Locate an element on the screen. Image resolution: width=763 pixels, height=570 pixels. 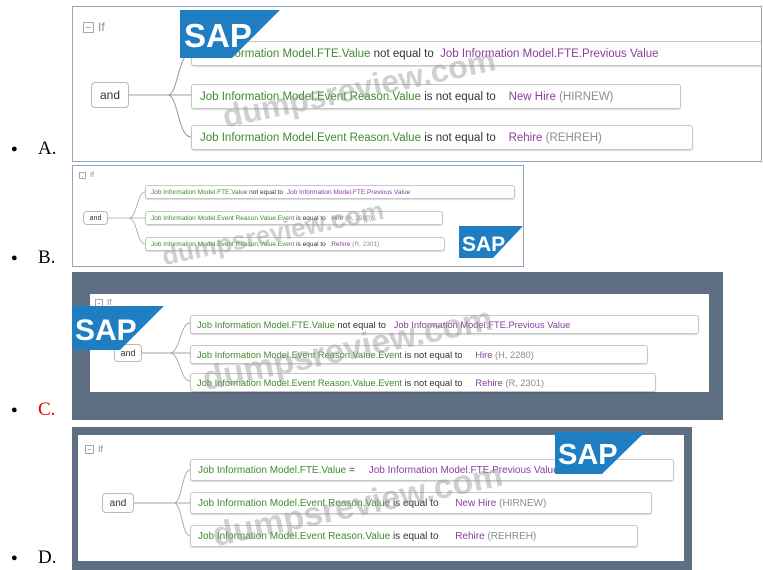
option-letter: A. is located at coordinates (47, 149).